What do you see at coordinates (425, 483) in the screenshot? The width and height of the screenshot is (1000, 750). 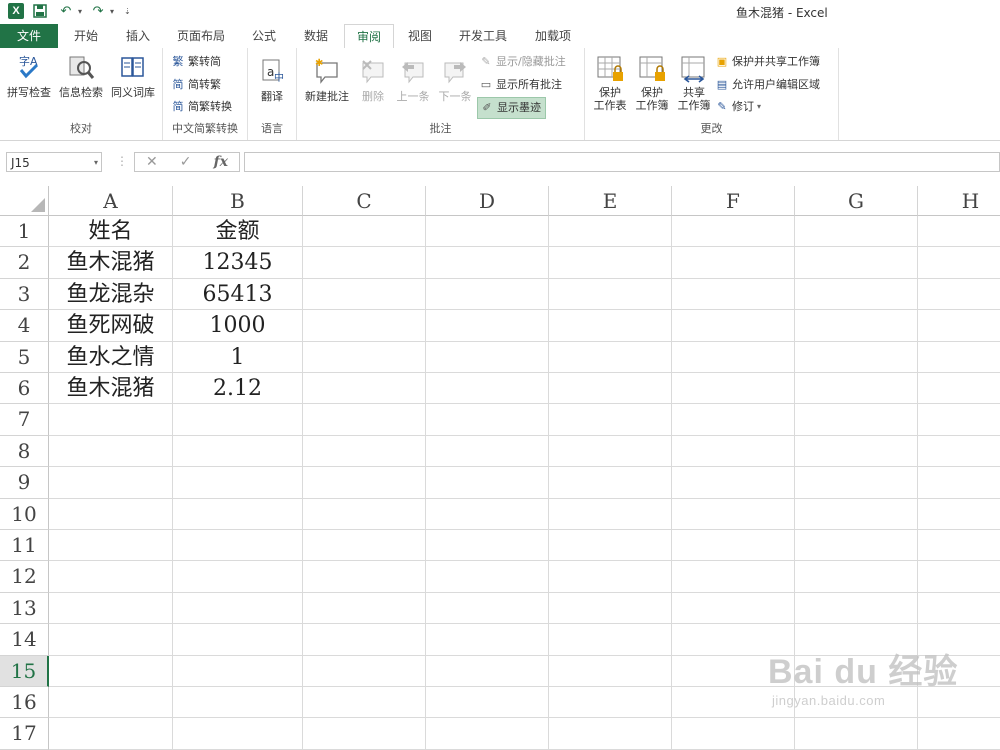 I see `gridline-vertical` at bounding box center [425, 483].